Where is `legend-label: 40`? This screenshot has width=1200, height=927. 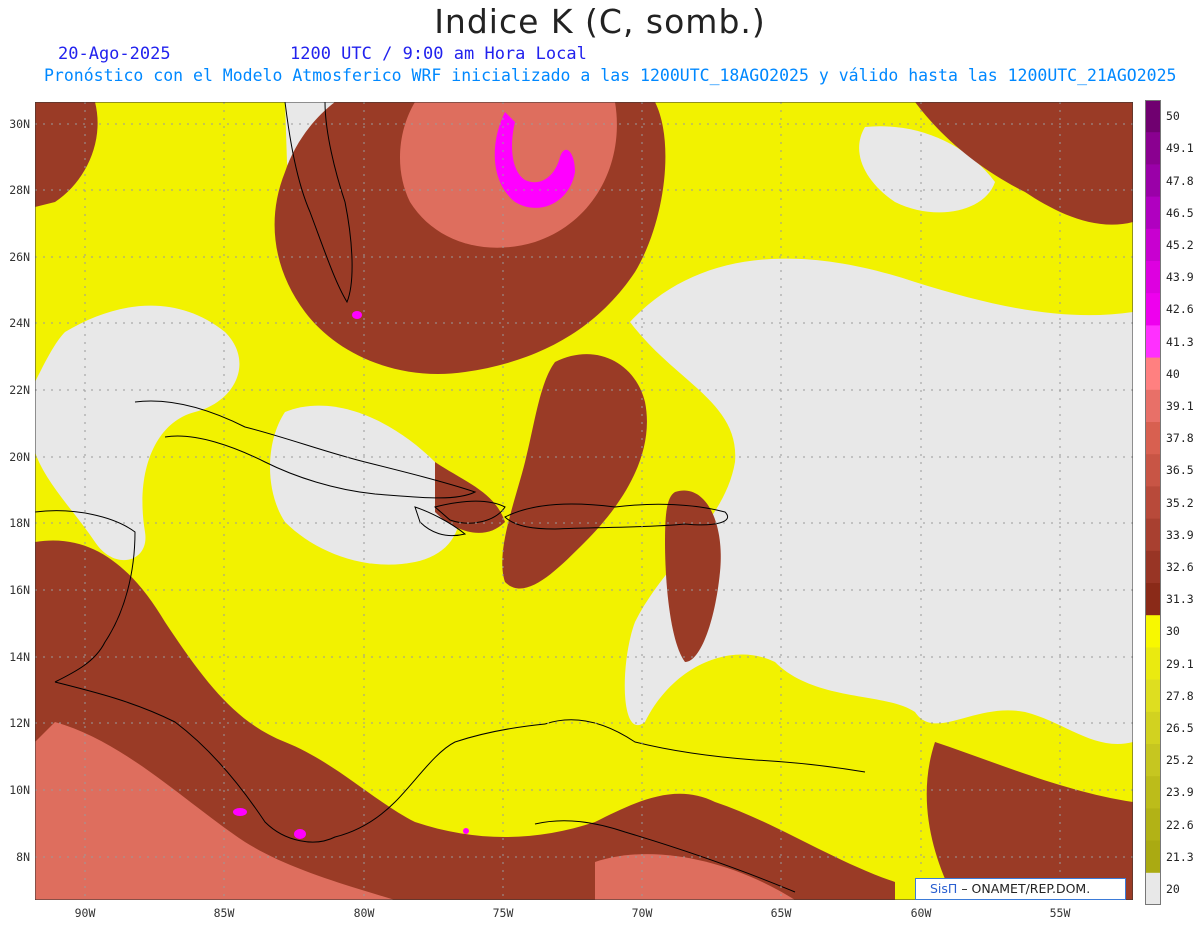 legend-label: 40 is located at coordinates (1173, 373).